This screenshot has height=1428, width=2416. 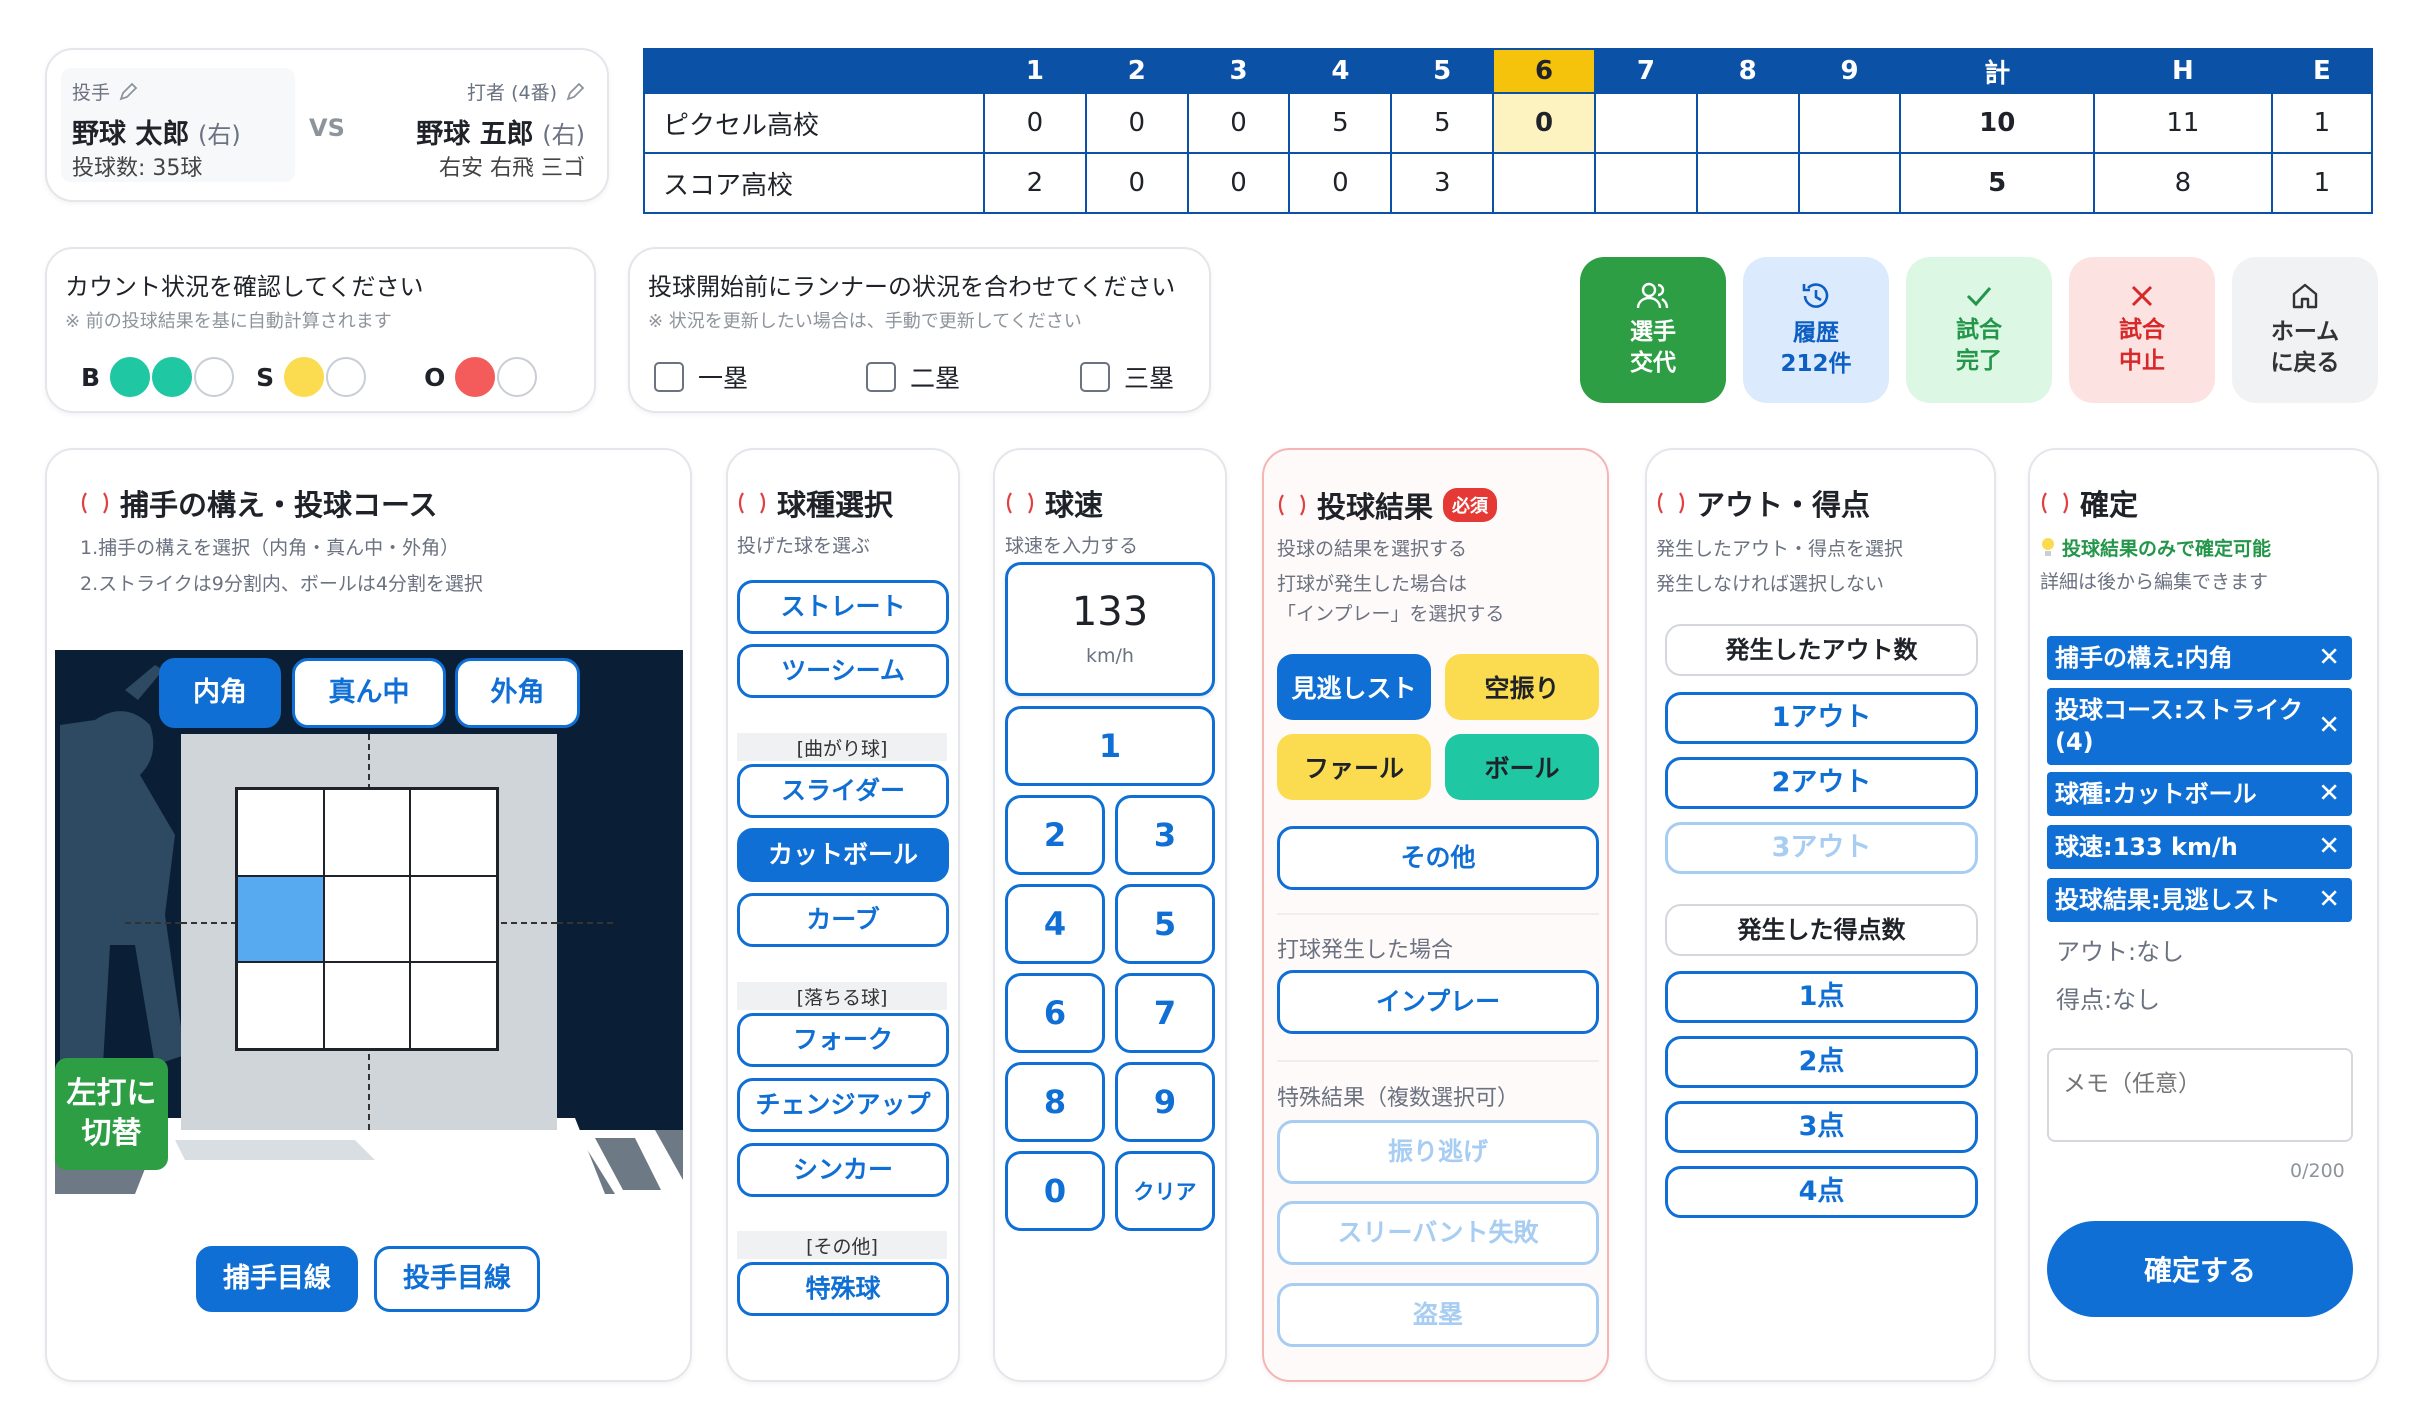 I want to click on key-4: 4, so click(x=1055, y=924).